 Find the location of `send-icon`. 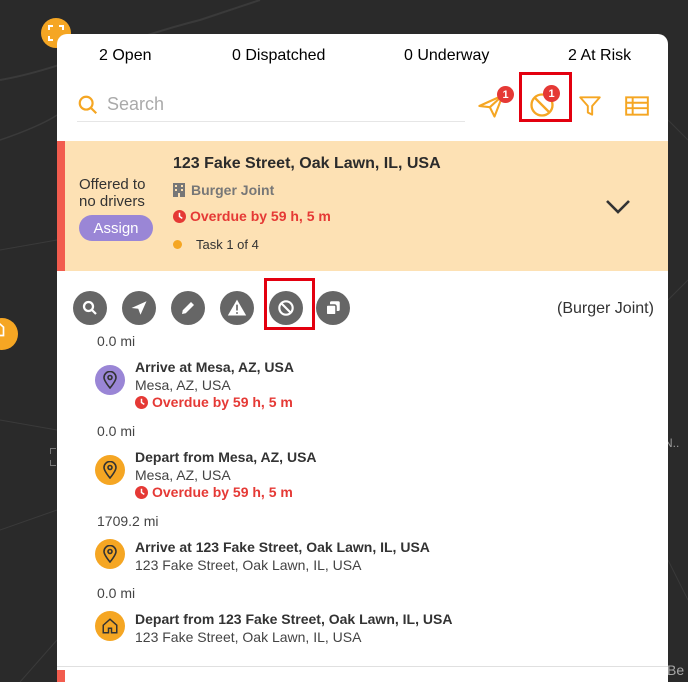

send-icon is located at coordinates (139, 308).